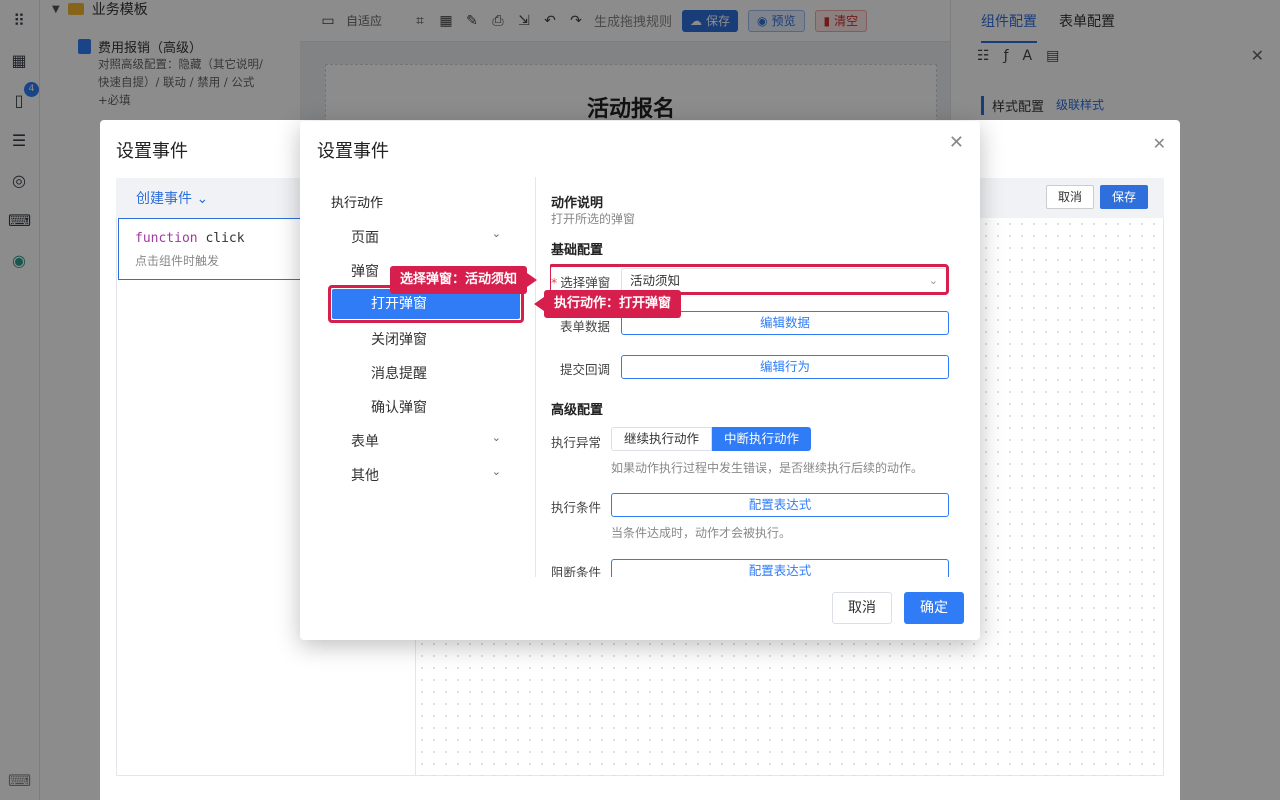 The width and height of the screenshot is (1280, 800). What do you see at coordinates (166, 238) in the screenshot?
I see `fn-keyword: function` at bounding box center [166, 238].